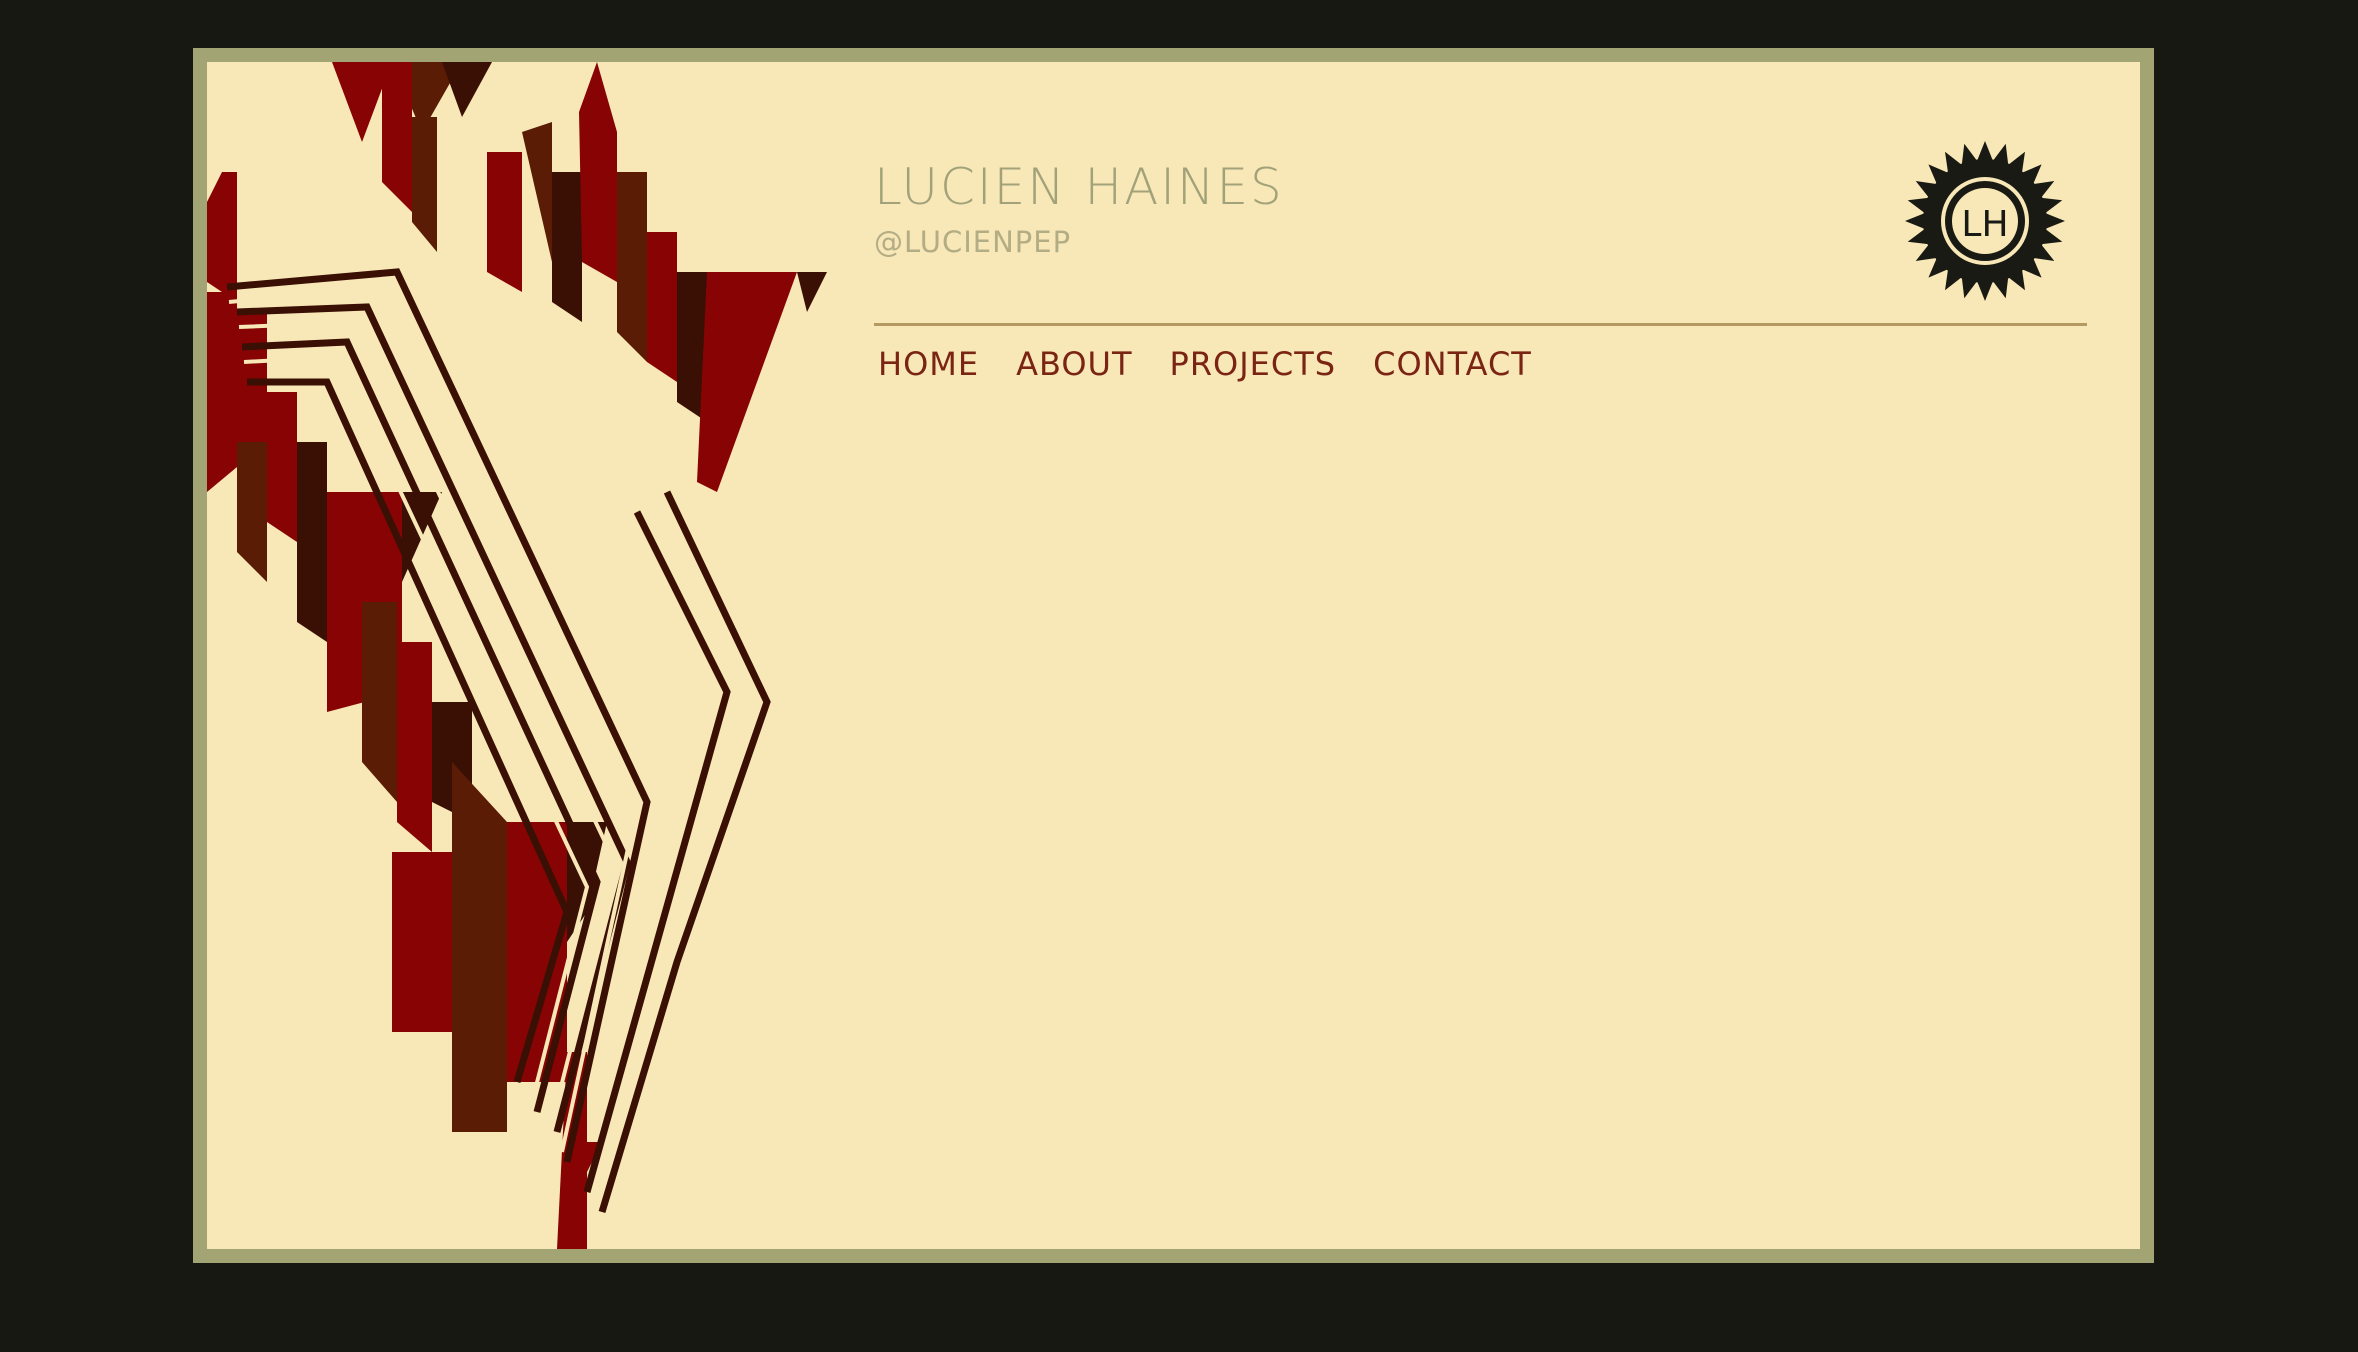 This screenshot has height=1352, width=2358. Describe the element at coordinates (1253, 364) in the screenshot. I see `nav-projects: PROJECTS` at that location.